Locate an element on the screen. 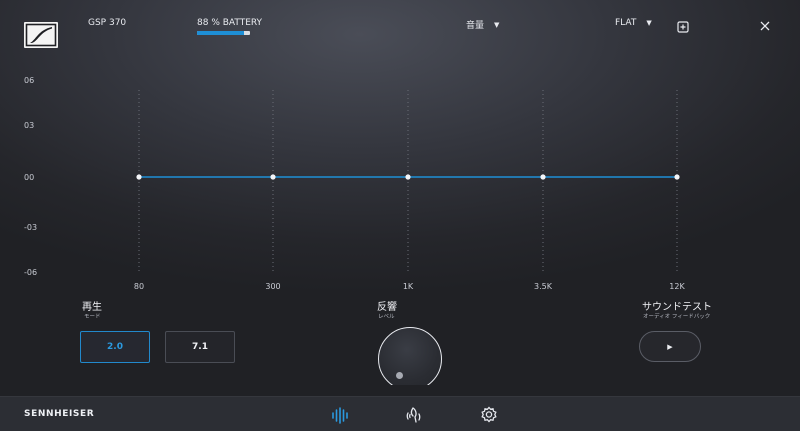  battery-status: 88 % BATTERY is located at coordinates (230, 23).